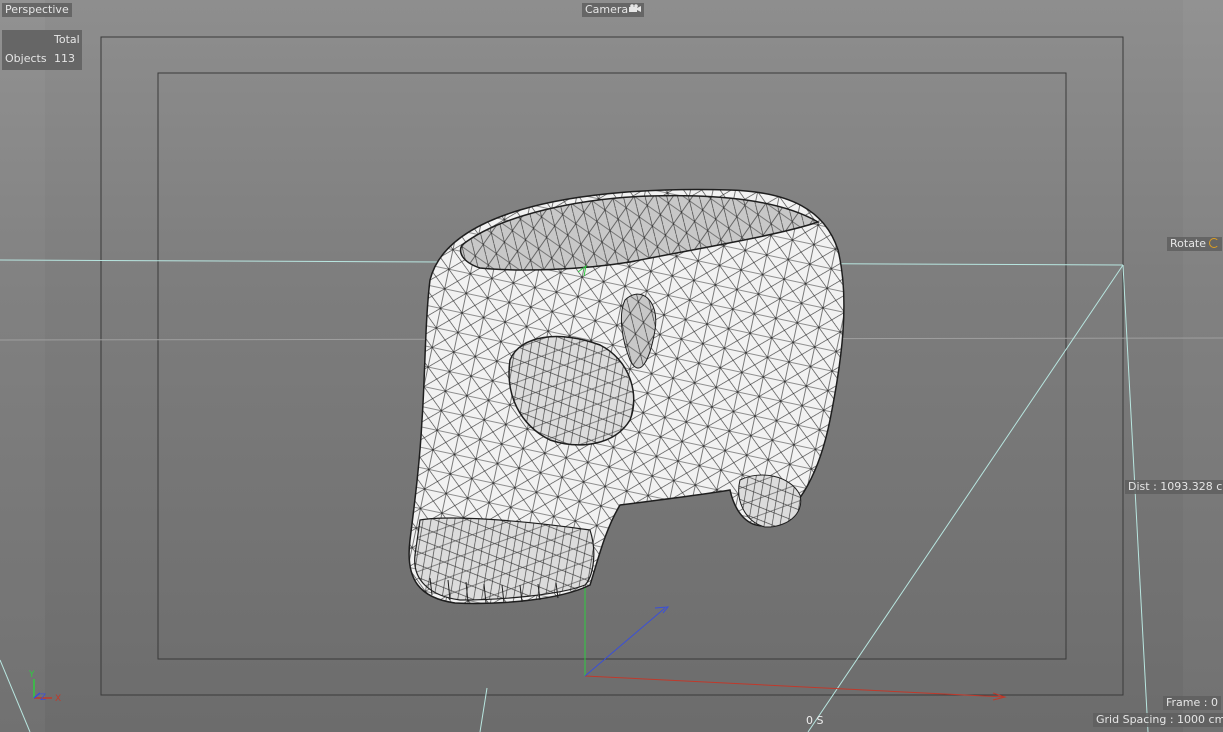 The height and width of the screenshot is (732, 1223). Describe the element at coordinates (42, 50) in the screenshot. I see `stats-panel: Total Objects 113` at that location.